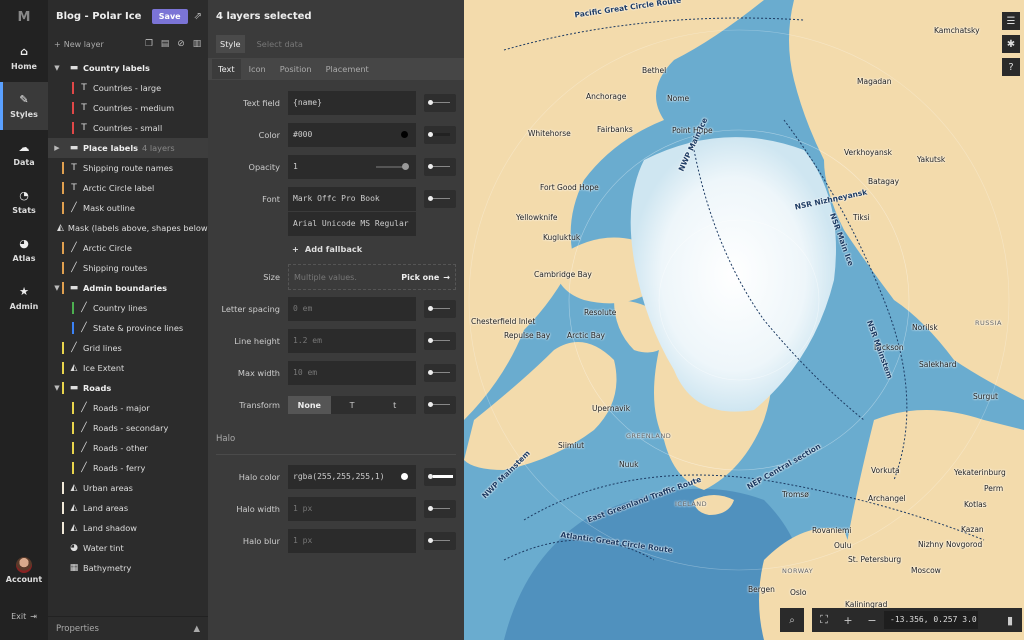  I want to click on halo-color-swatch, so click(404, 476).